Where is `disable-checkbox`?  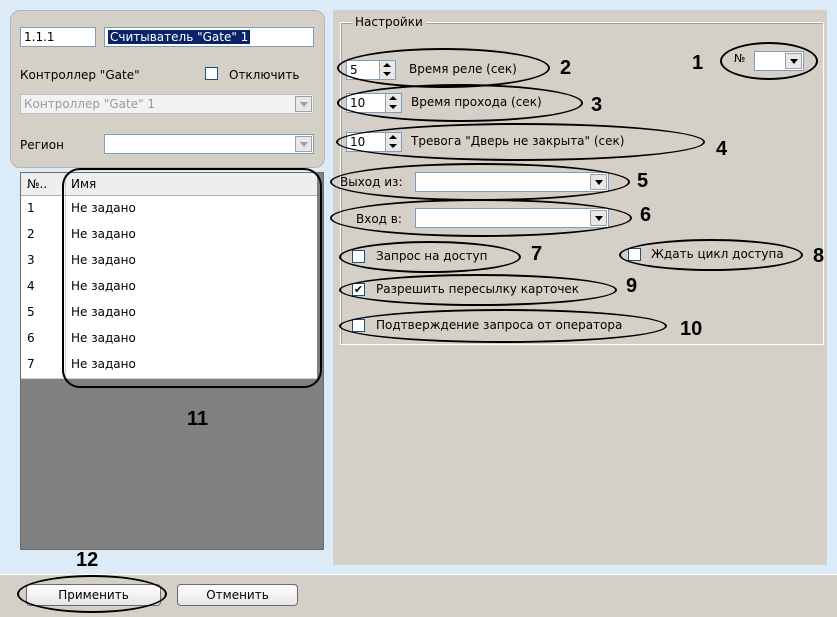 disable-checkbox is located at coordinates (211, 73).